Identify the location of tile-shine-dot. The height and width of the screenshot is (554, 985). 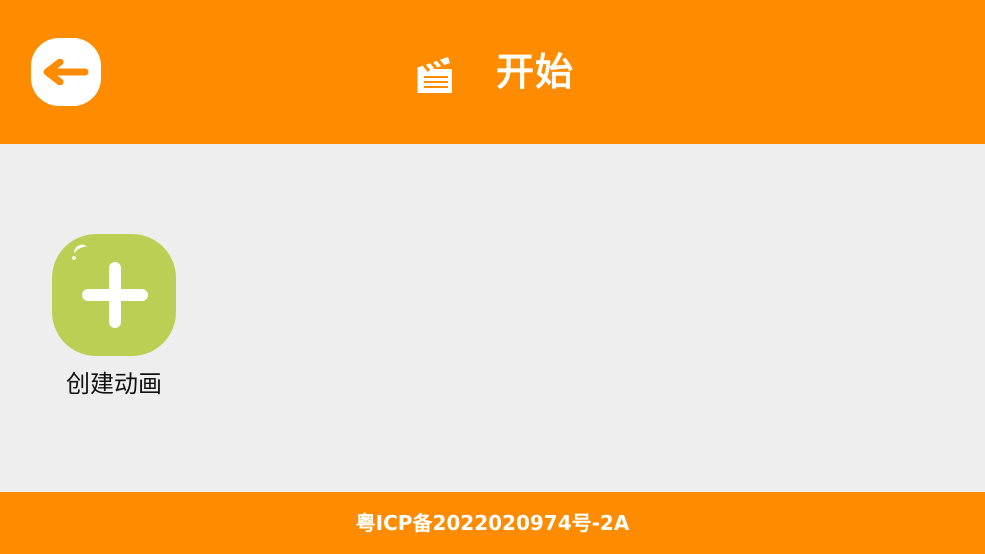
(74, 258).